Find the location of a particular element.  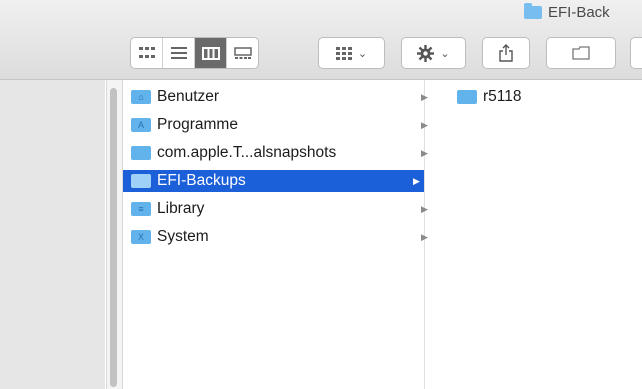

tag-button is located at coordinates (581, 53).